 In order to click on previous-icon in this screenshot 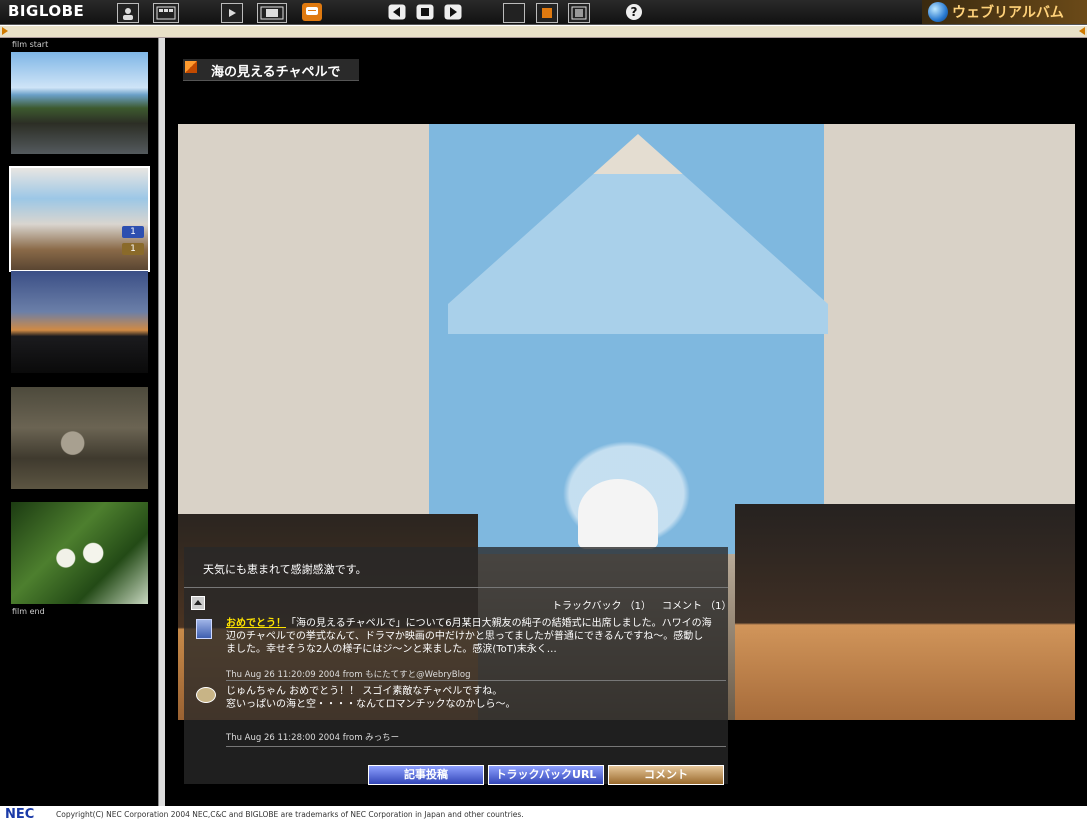, I will do `click(397, 12)`.